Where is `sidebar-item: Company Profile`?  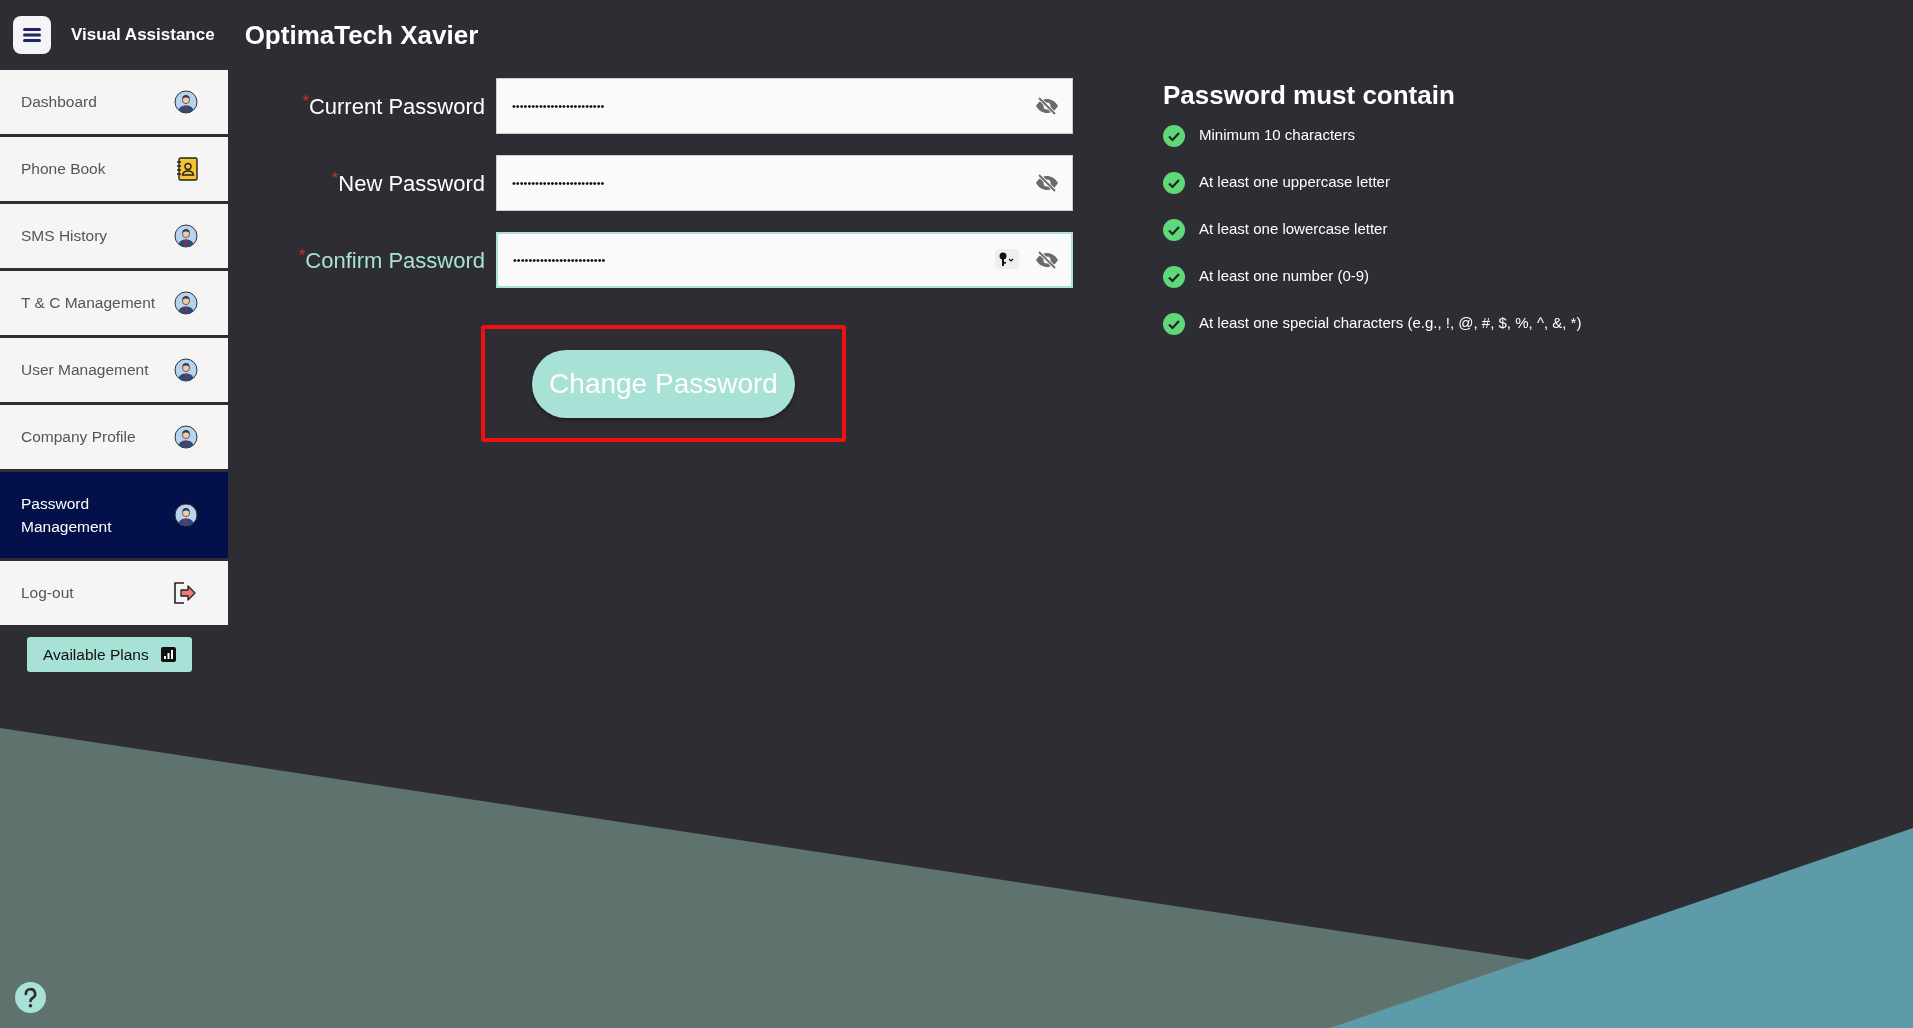
sidebar-item: Company Profile is located at coordinates (114, 437).